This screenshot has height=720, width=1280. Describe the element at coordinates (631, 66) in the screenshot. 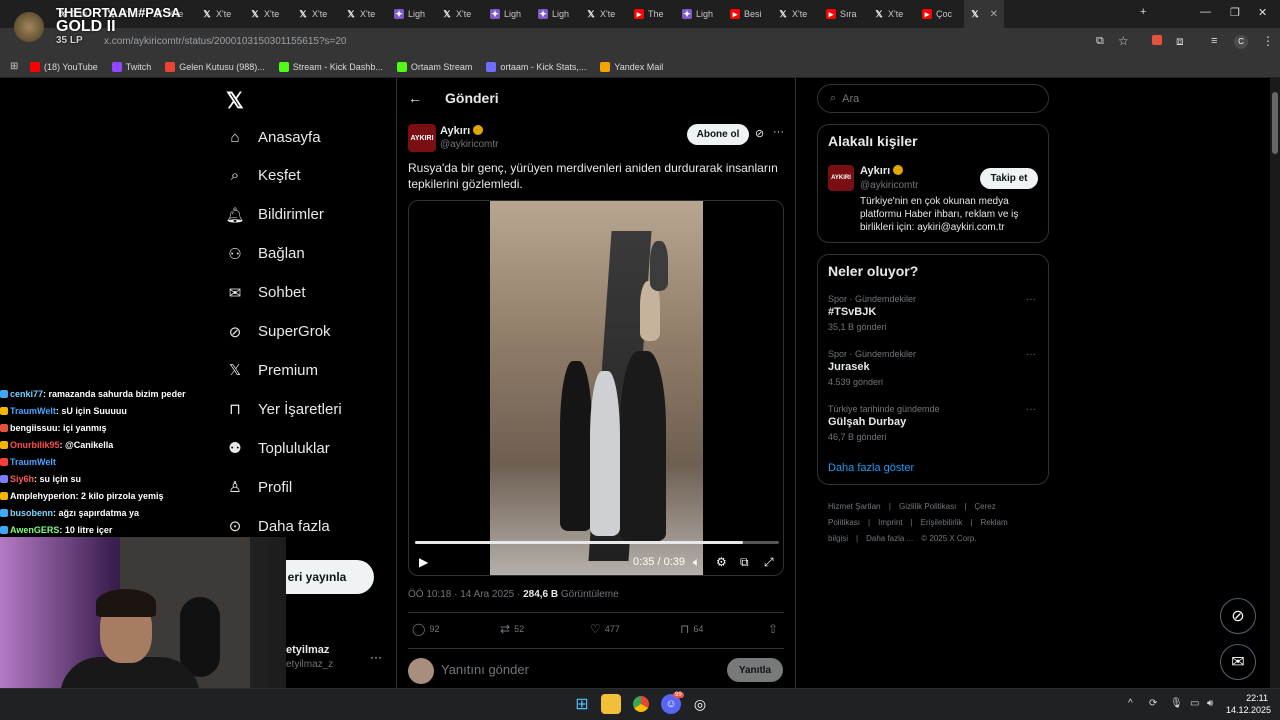

I see `bookmark-item: Yandex Mail` at that location.